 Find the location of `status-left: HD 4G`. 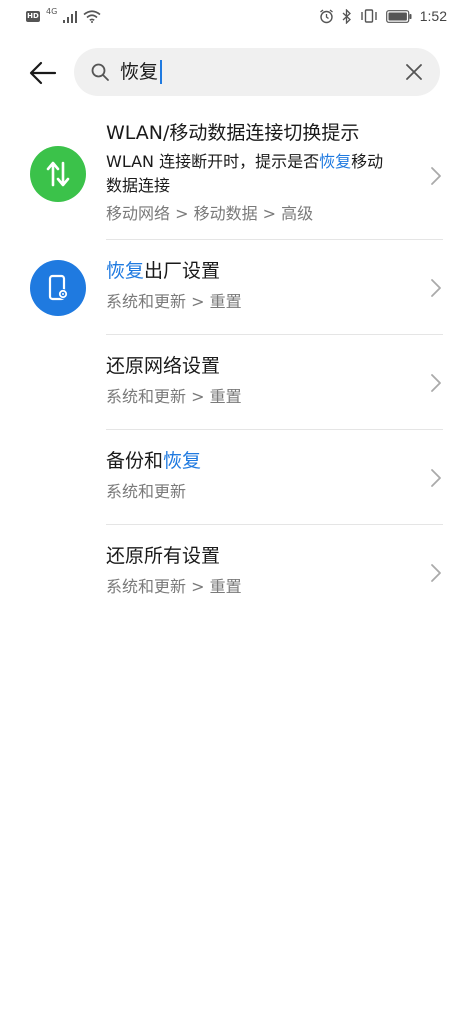

status-left: HD 4G is located at coordinates (63, 15).